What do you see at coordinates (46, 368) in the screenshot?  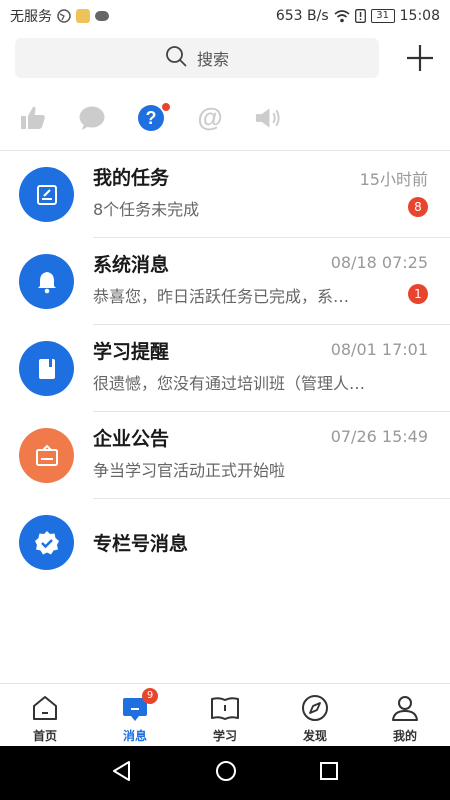 I see `book-icon` at bounding box center [46, 368].